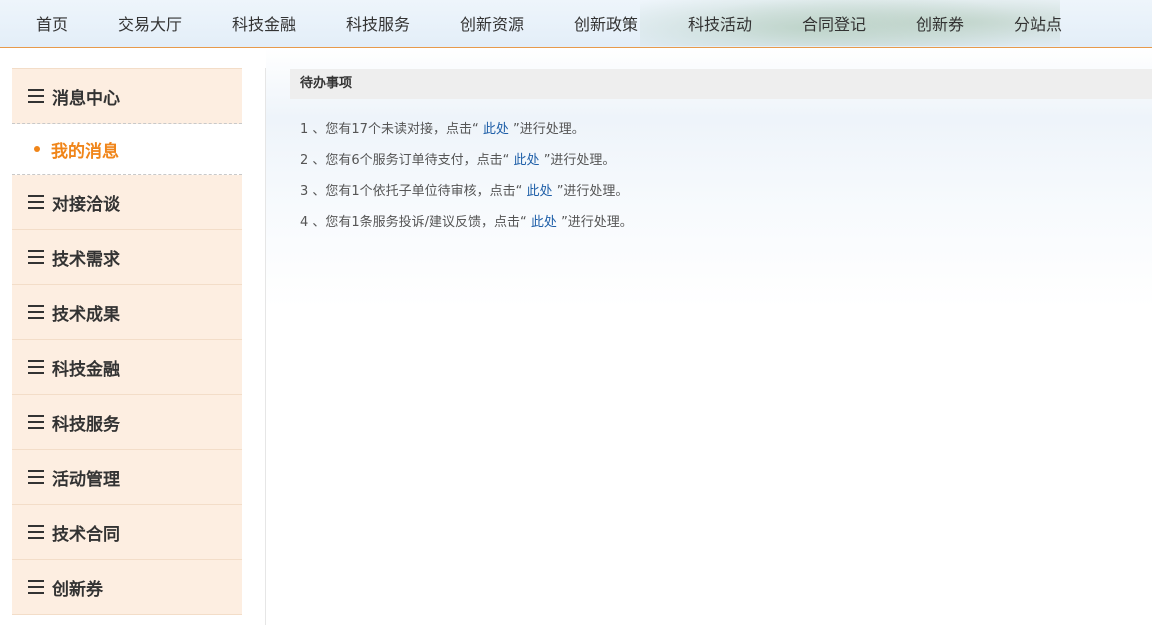 The width and height of the screenshot is (1152, 625). I want to click on nav-tech-service: 科技服务, so click(378, 25).